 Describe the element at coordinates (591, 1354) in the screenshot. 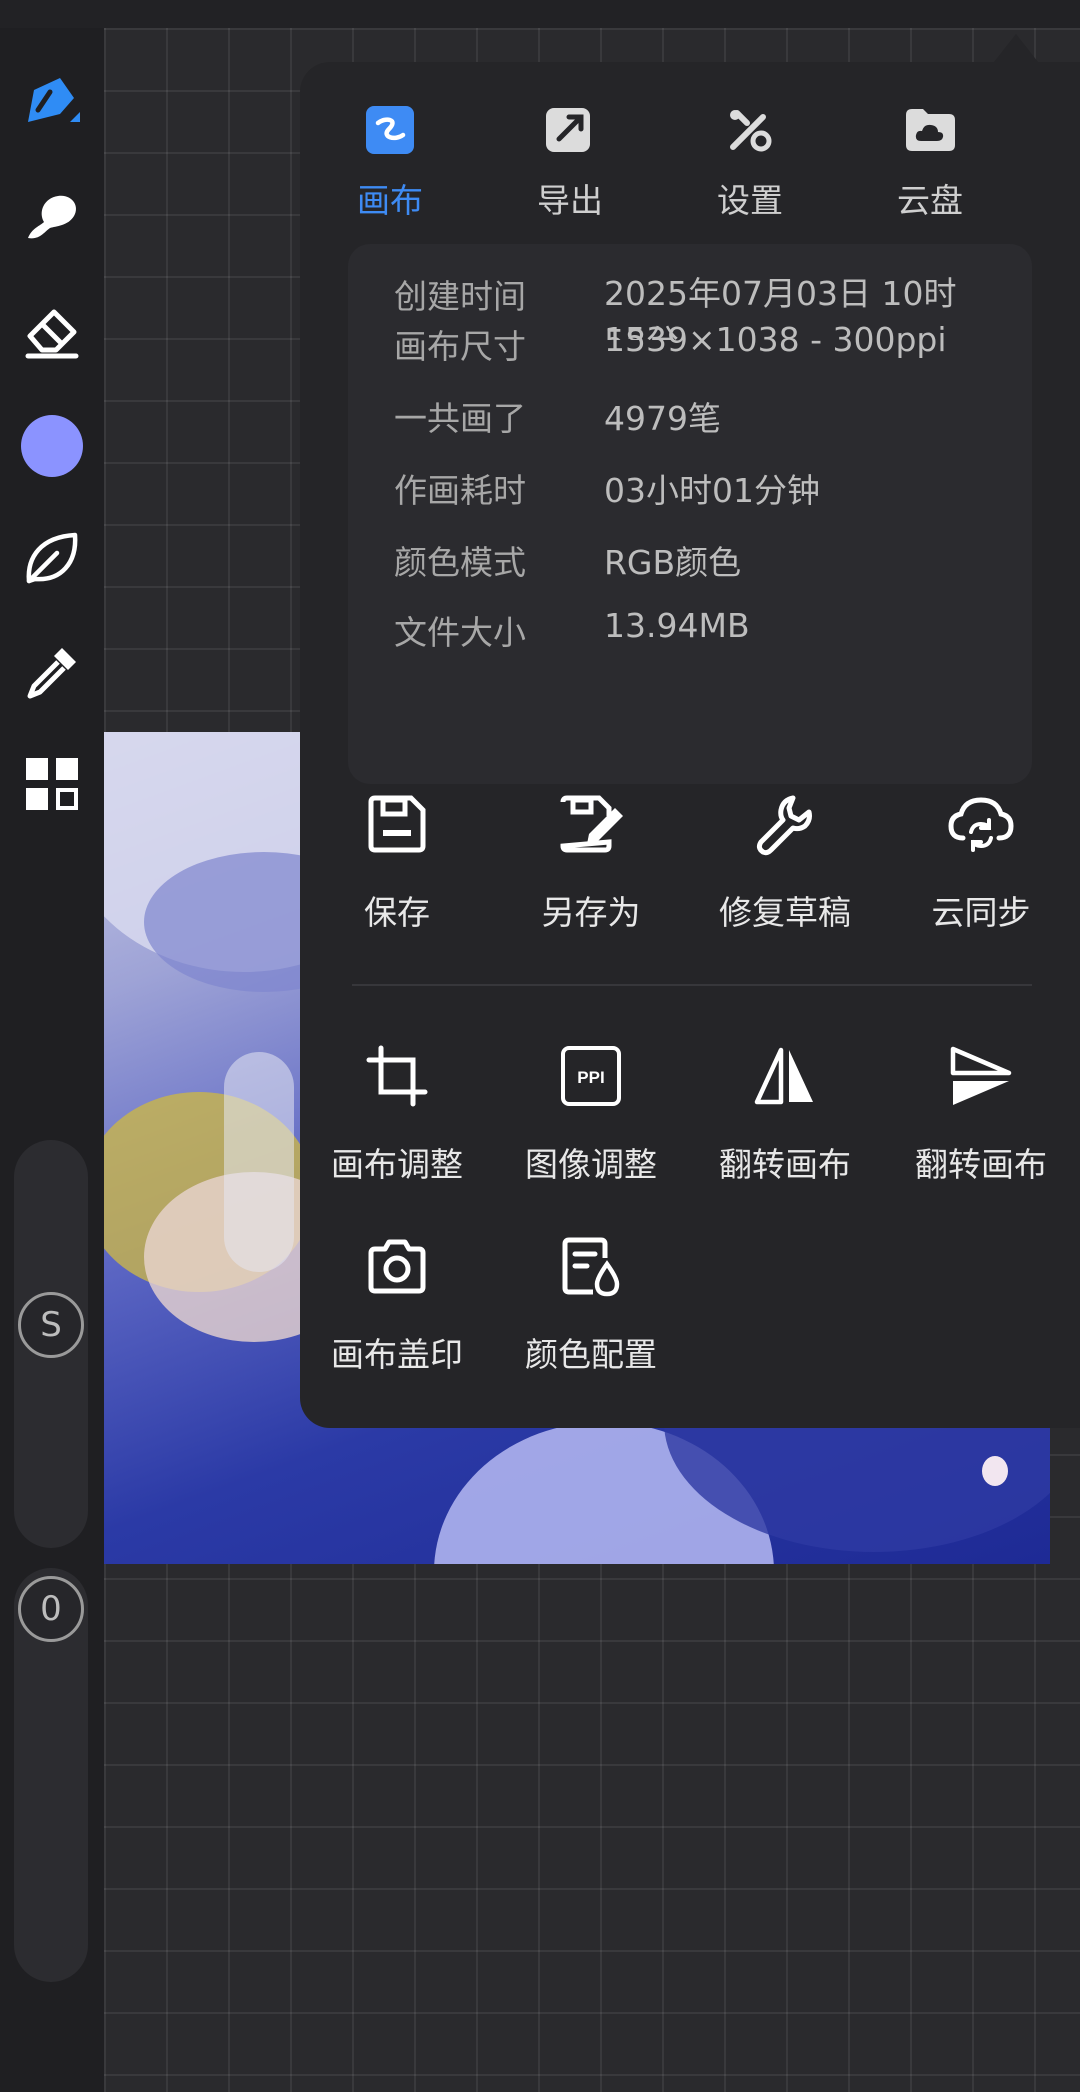

I see `color-profile-label: 颜色配置` at that location.